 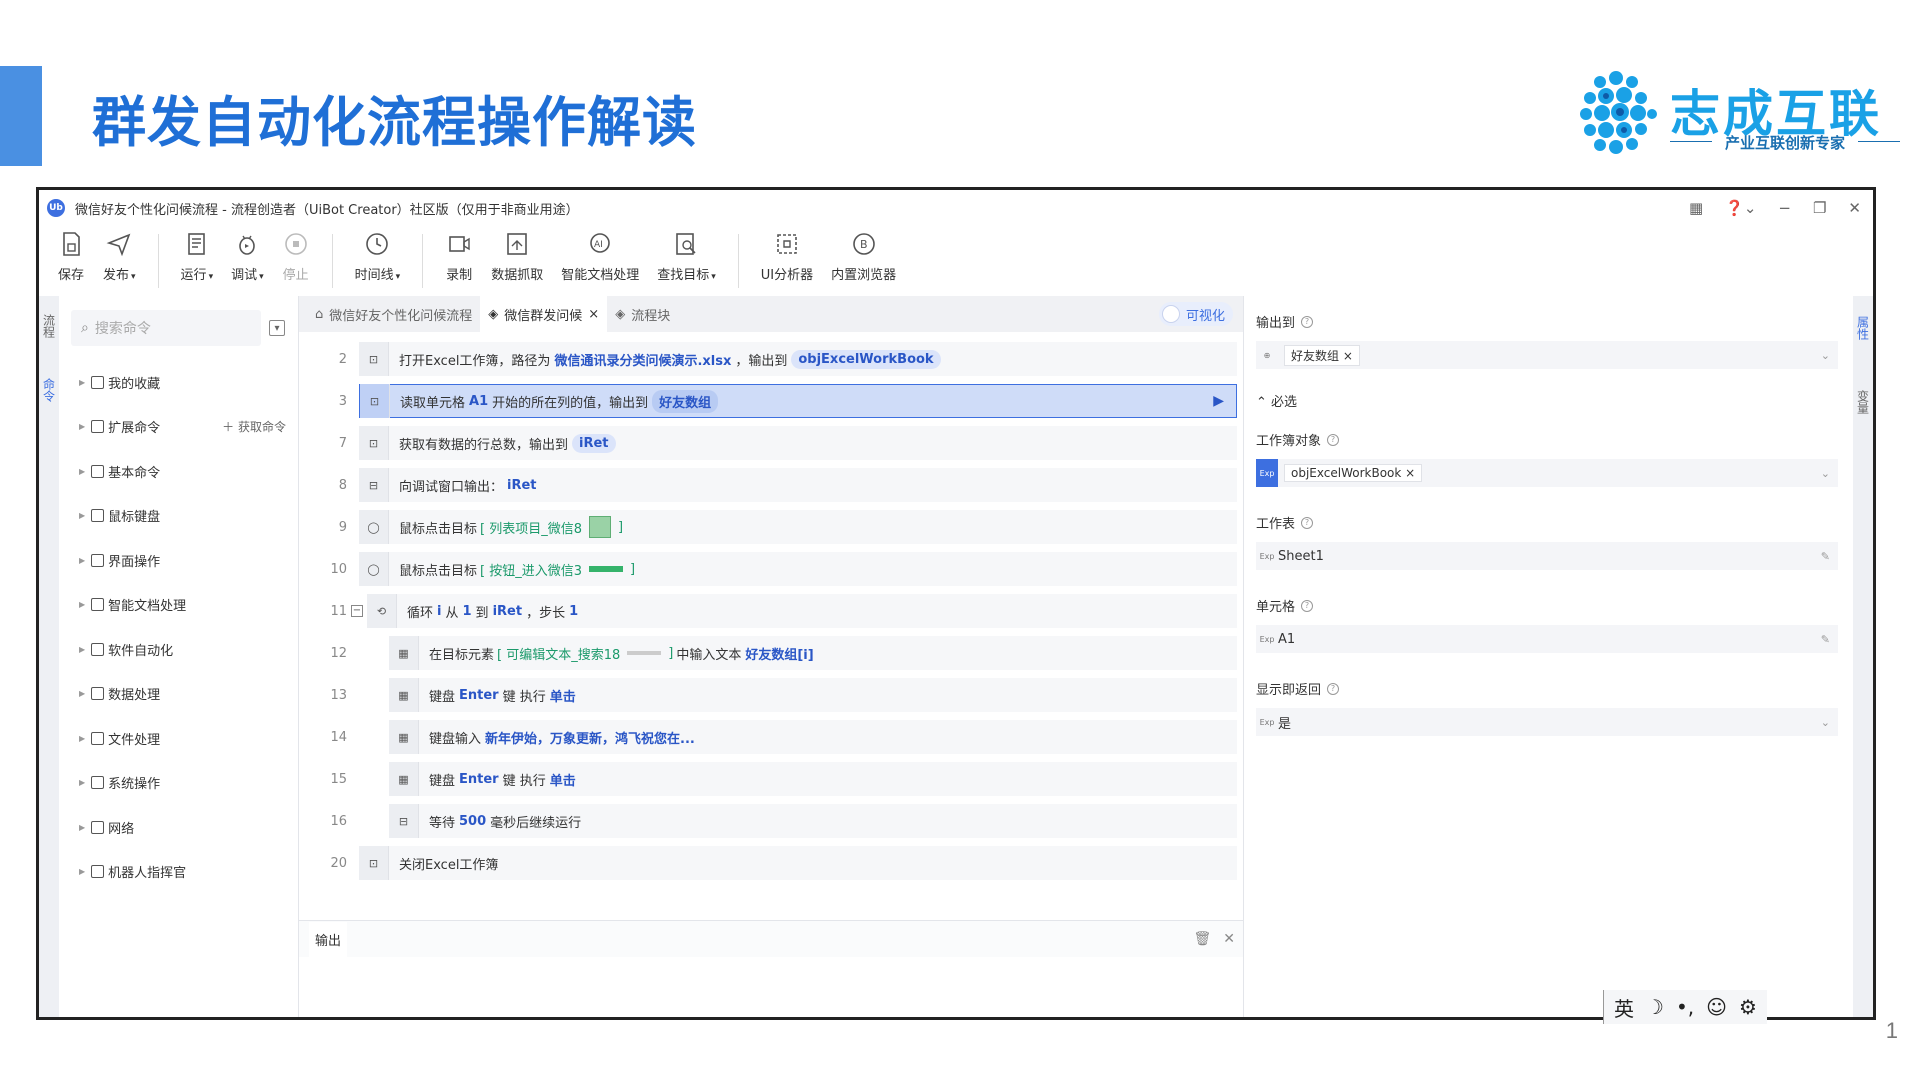 I want to click on step-row: 8 ⊟ 向调试窗口输出： iRet, so click(x=771, y=485).